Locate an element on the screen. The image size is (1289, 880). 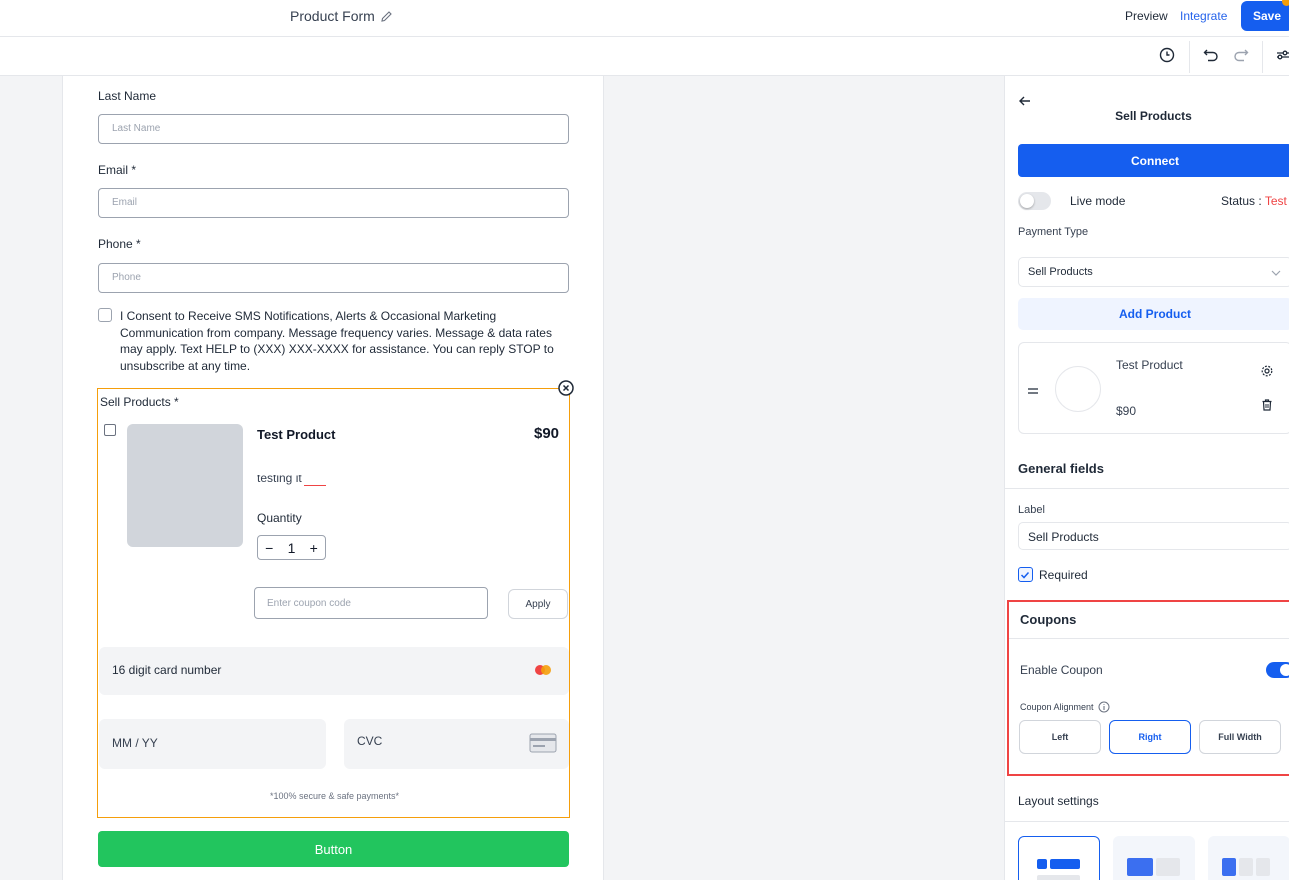
editor-toolbar is located at coordinates (644, 56).